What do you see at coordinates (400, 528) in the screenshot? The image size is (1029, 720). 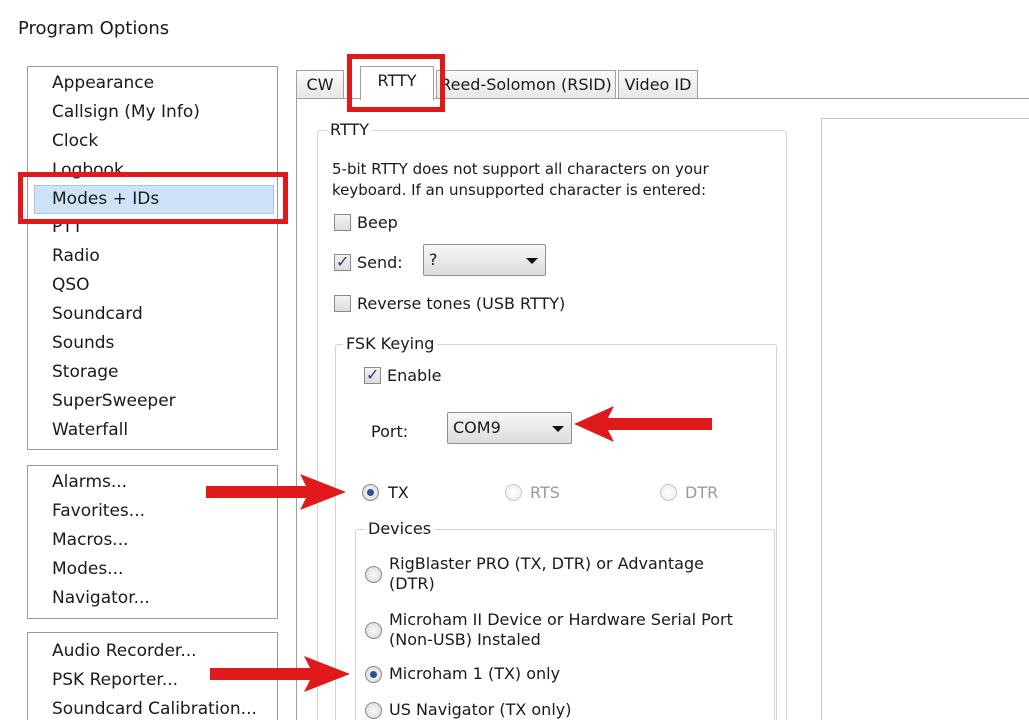 I see `devices-group-label: Devices` at bounding box center [400, 528].